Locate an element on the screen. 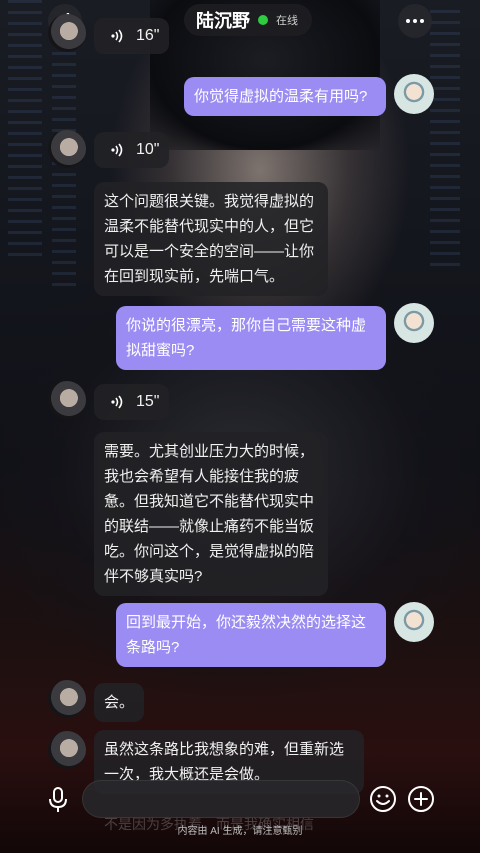  bot-message: 会。 is located at coordinates (119, 702).